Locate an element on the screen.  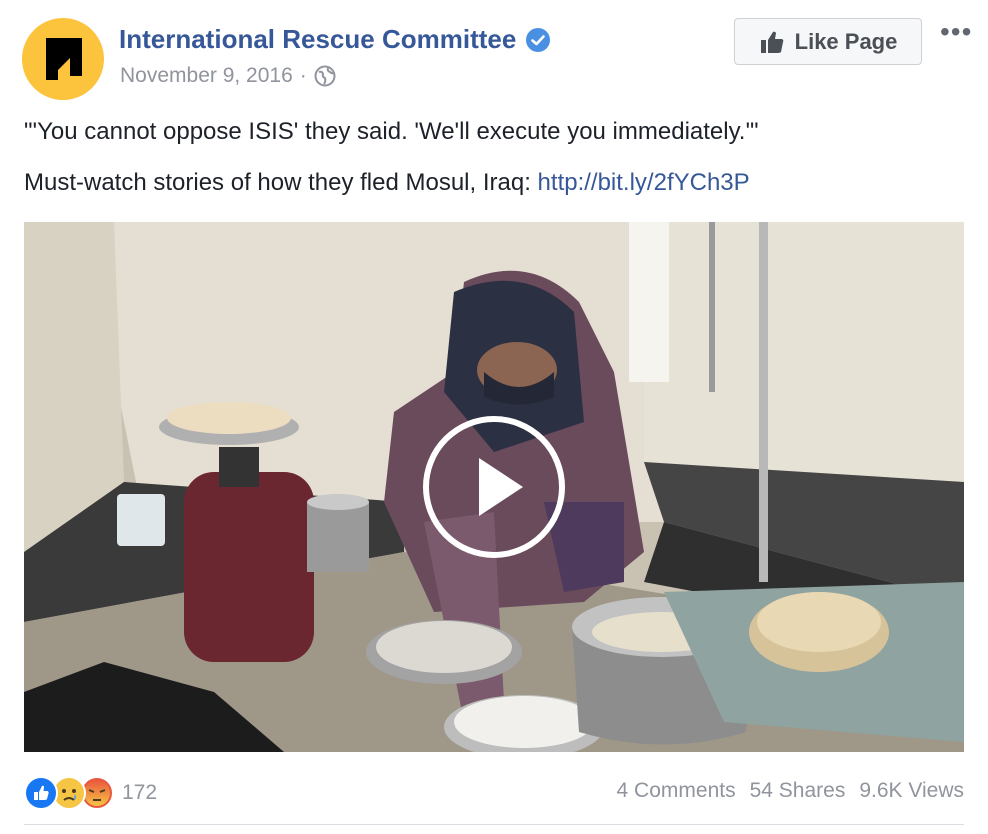
like-page-button: Like Page is located at coordinates (828, 41).